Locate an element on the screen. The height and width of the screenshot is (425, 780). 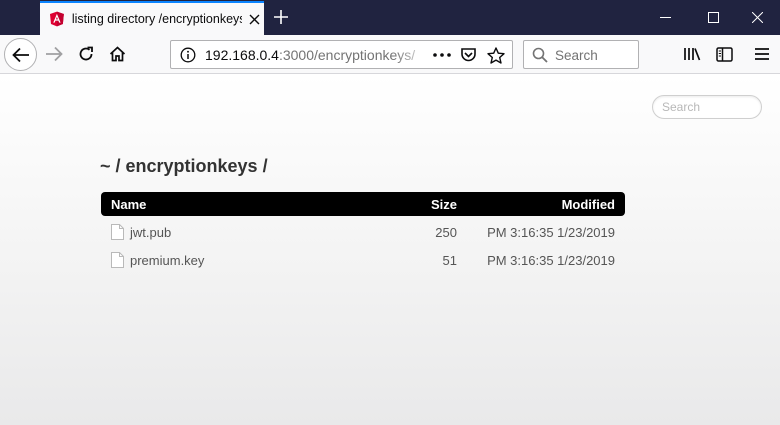
page-actions-icon is located at coordinates (442, 55).